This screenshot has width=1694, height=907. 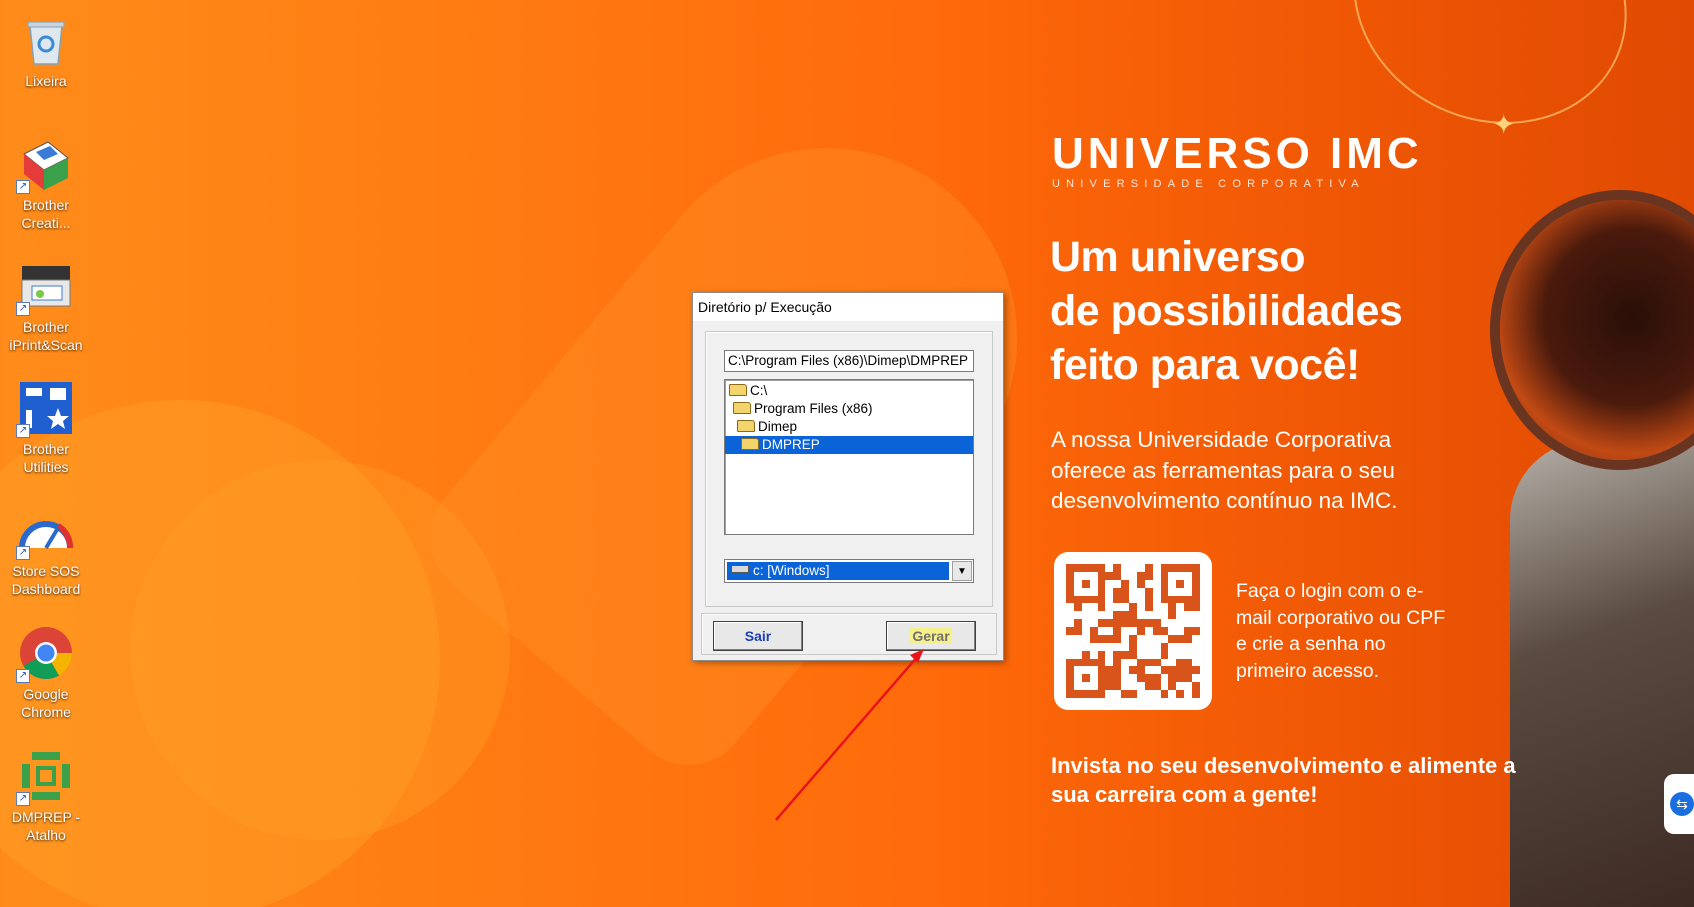 I want to click on desktop-icon-label: DMPREP - Atalho, so click(x=46, y=826).